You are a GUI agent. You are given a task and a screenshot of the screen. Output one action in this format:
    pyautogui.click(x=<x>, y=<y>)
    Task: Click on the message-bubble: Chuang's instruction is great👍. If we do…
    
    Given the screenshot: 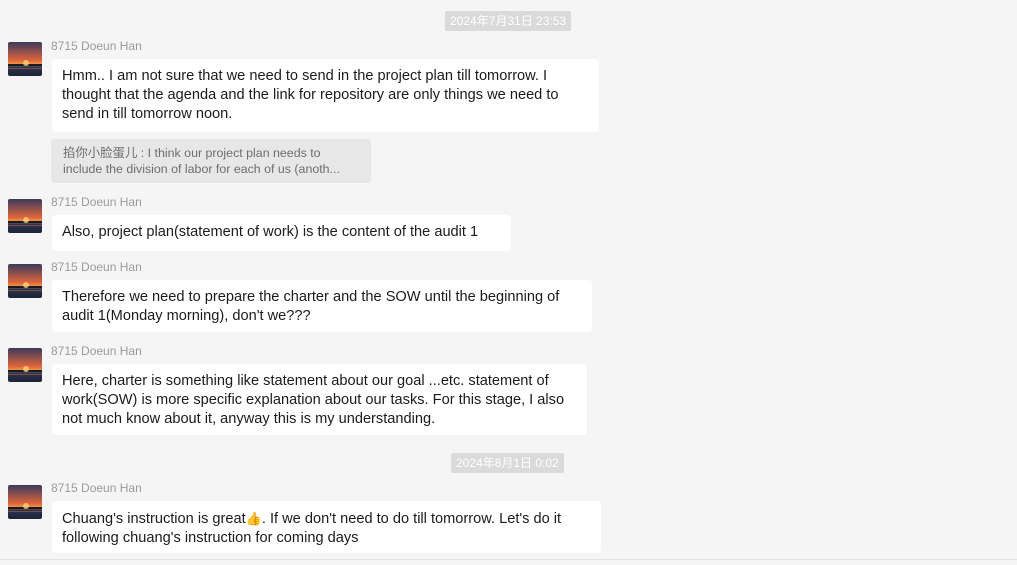 What is the action you would take?
    pyautogui.click(x=326, y=527)
    